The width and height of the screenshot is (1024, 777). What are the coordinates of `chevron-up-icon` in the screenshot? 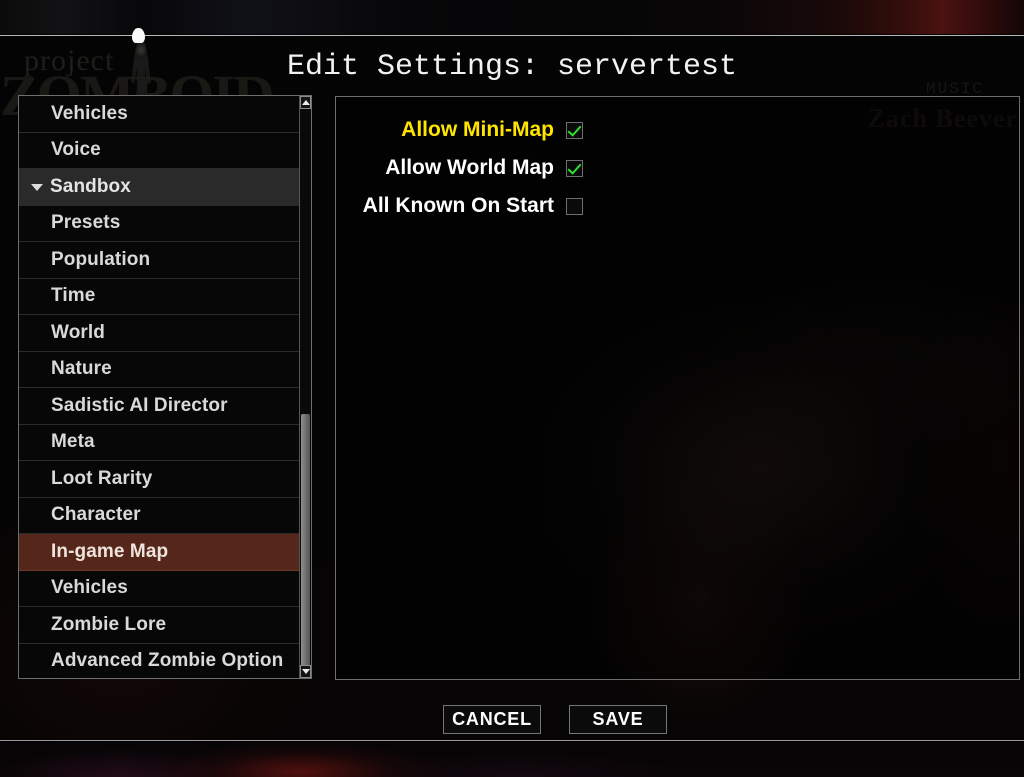 It's located at (305, 102).